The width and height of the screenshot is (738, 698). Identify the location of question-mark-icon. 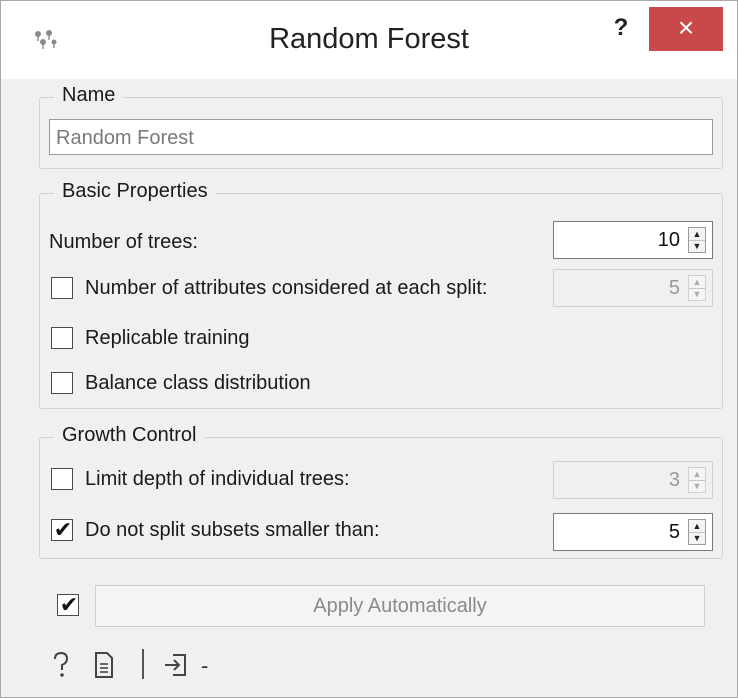
(61, 668).